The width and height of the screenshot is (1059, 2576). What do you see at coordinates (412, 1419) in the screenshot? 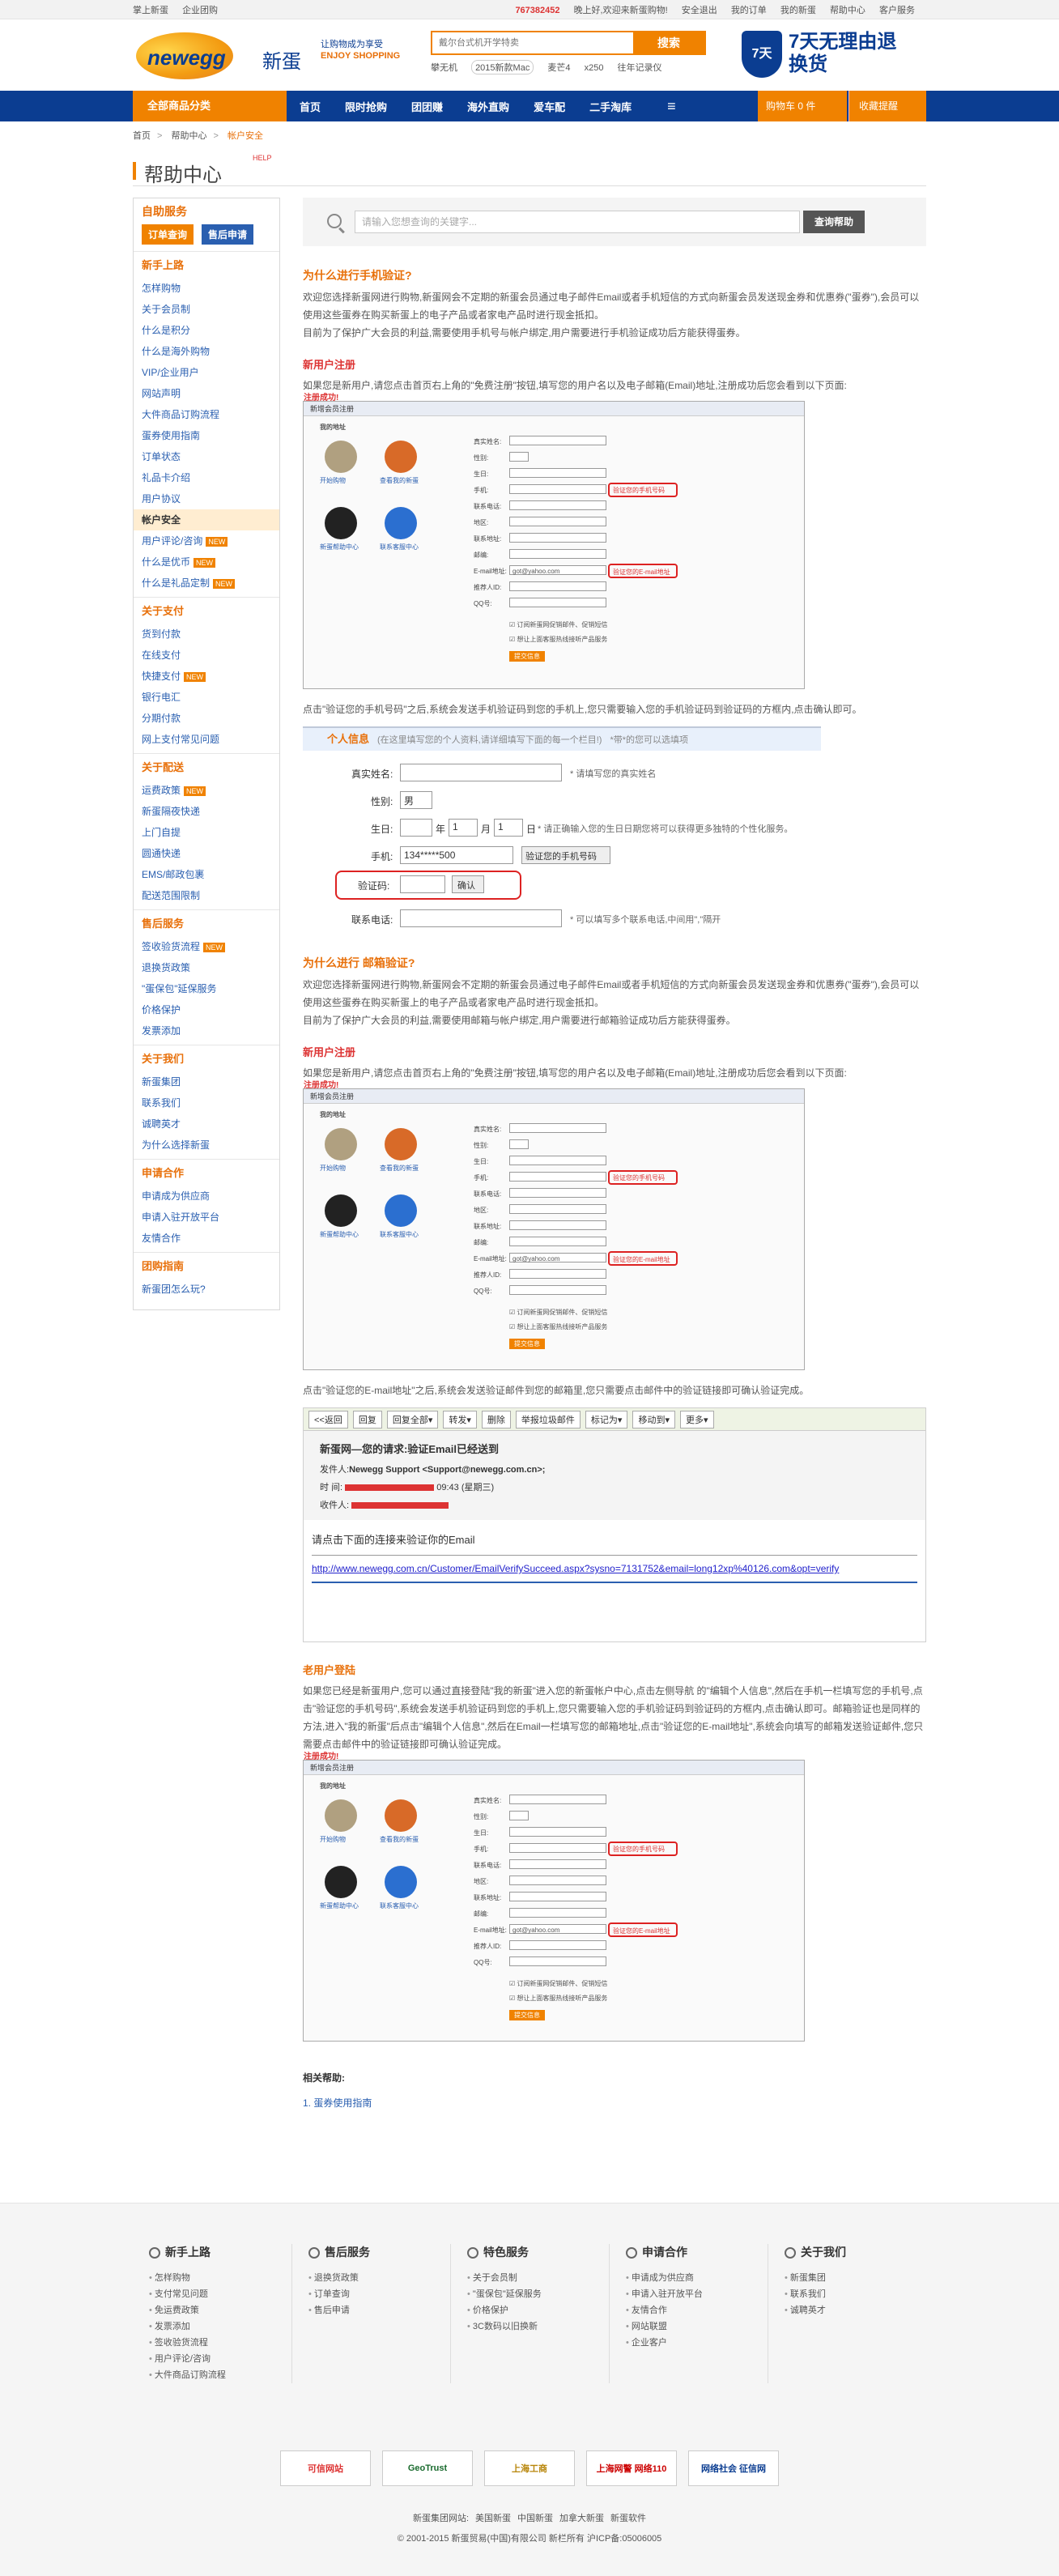
I see `mail-tool-button: 回复全部▾` at bounding box center [412, 1419].